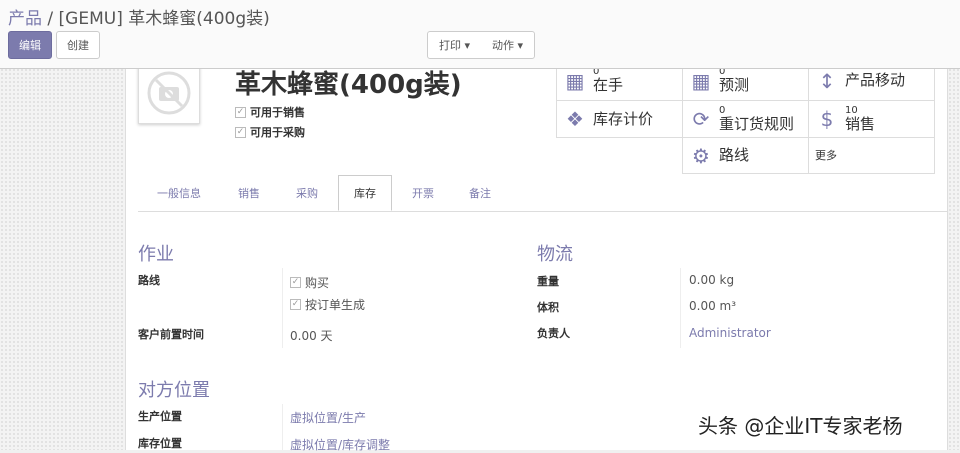 The image size is (960, 453). I want to click on volume-value: 0.00 m³, so click(712, 306).